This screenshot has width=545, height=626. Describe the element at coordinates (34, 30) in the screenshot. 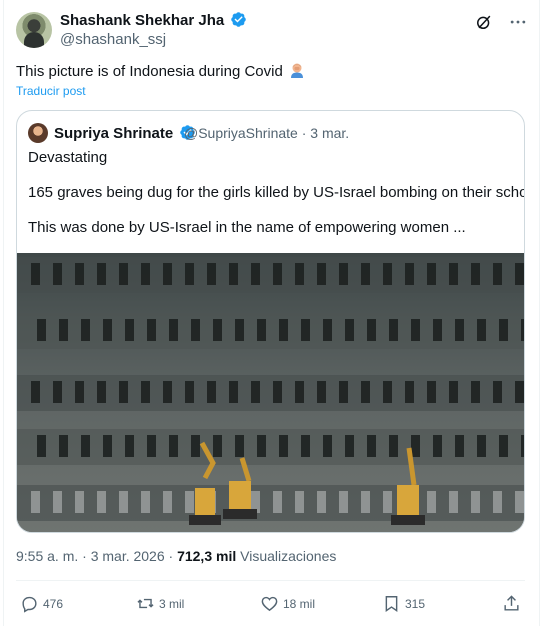

I see `author-avatar` at that location.